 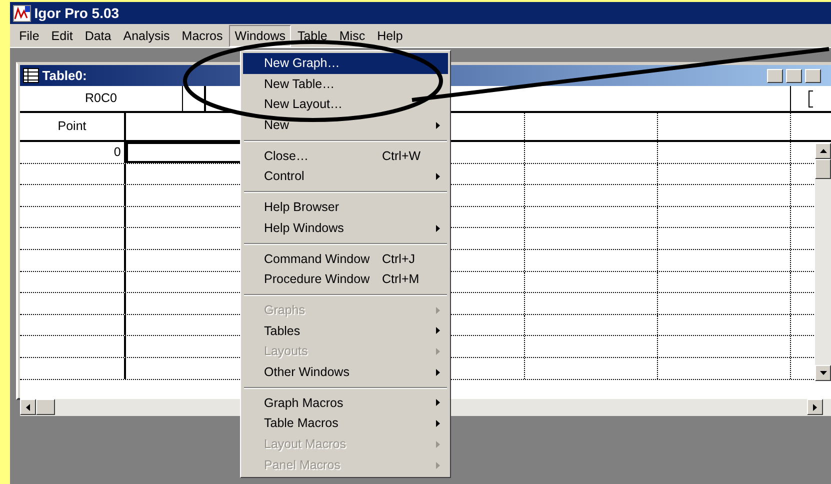 I want to click on column-header: Point, so click(x=73, y=126).